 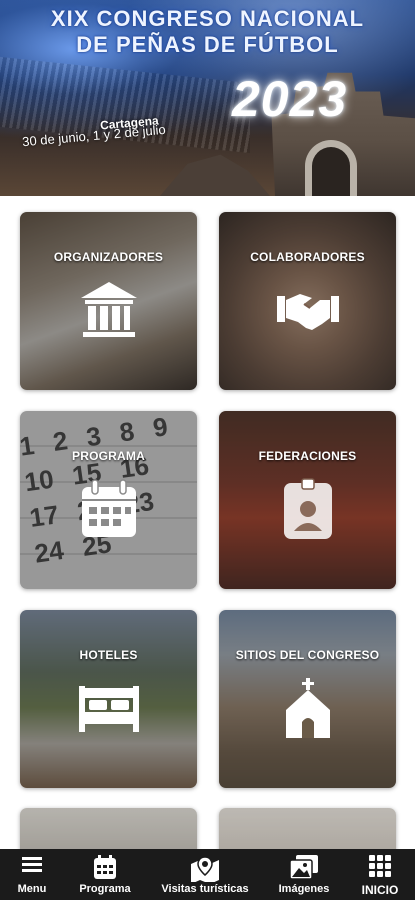 I want to click on banner-title-line1: XIX CONGRESO NACIONAL, so click(x=207, y=18).